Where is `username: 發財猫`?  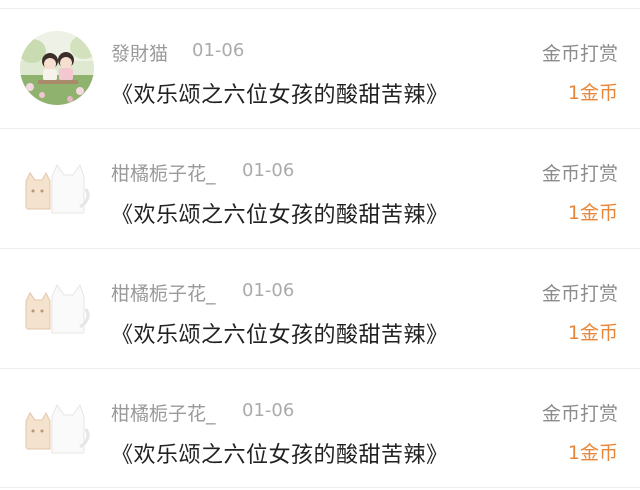 username: 發財猫 is located at coordinates (139, 52).